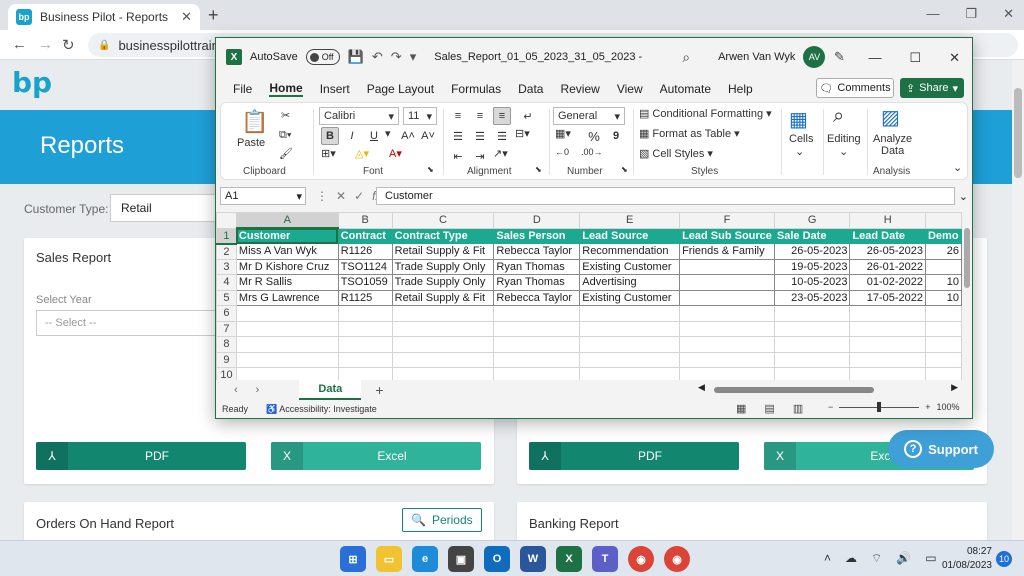 The height and width of the screenshot is (576, 1024). Describe the element at coordinates (1008, 14) in the screenshot. I see `close-window-icon: ✕` at that location.